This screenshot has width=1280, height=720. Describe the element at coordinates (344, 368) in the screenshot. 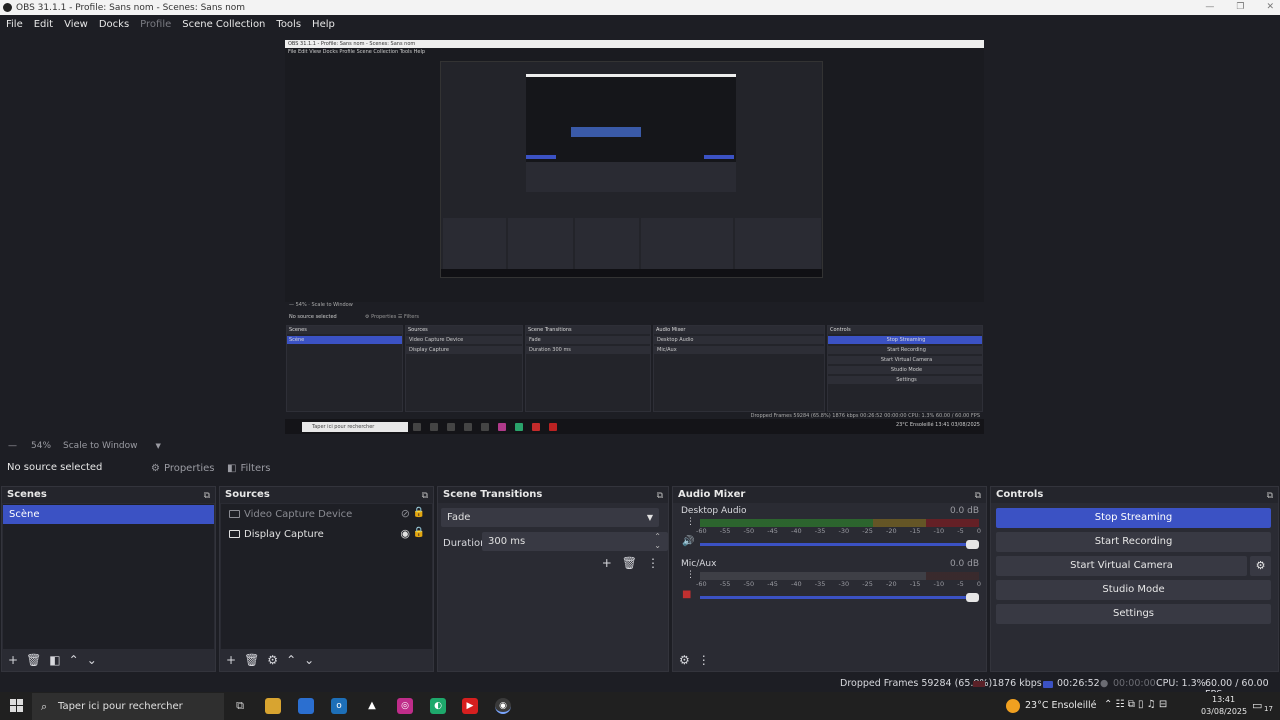

I see `nested-scenes: Scenes Scène` at that location.